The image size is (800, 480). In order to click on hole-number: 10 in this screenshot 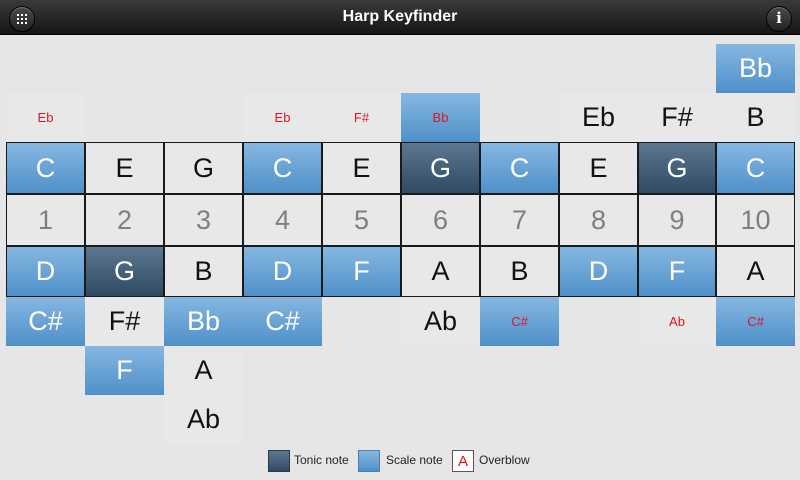, I will do `click(755, 219)`.